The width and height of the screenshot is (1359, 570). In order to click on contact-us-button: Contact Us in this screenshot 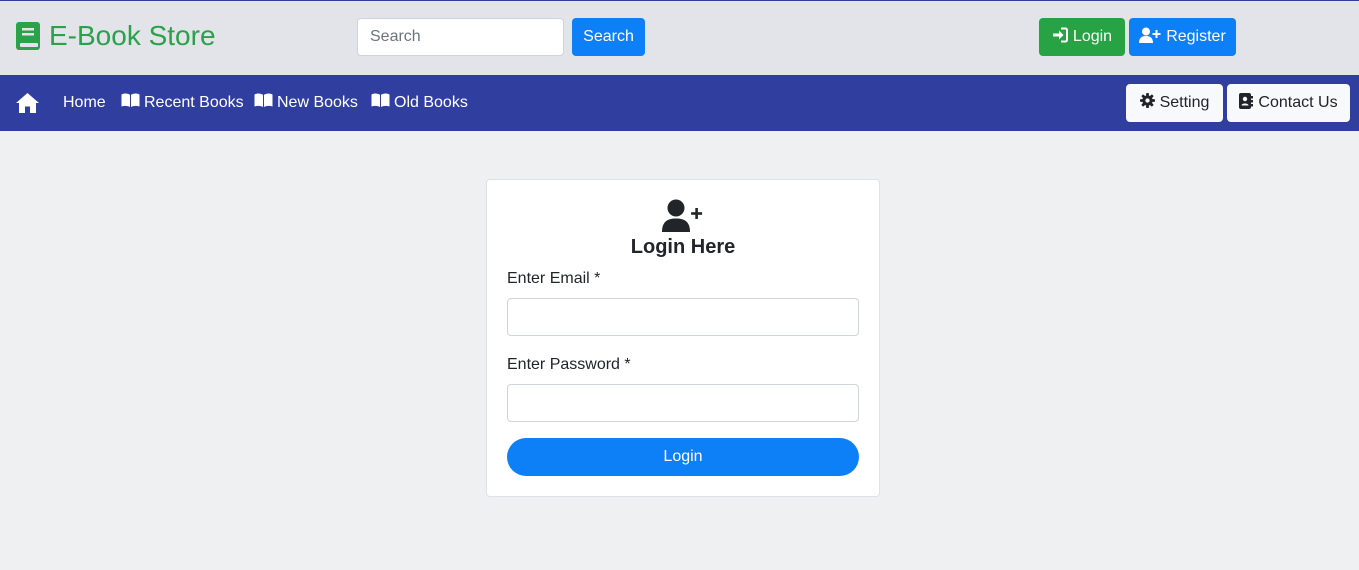, I will do `click(1288, 103)`.